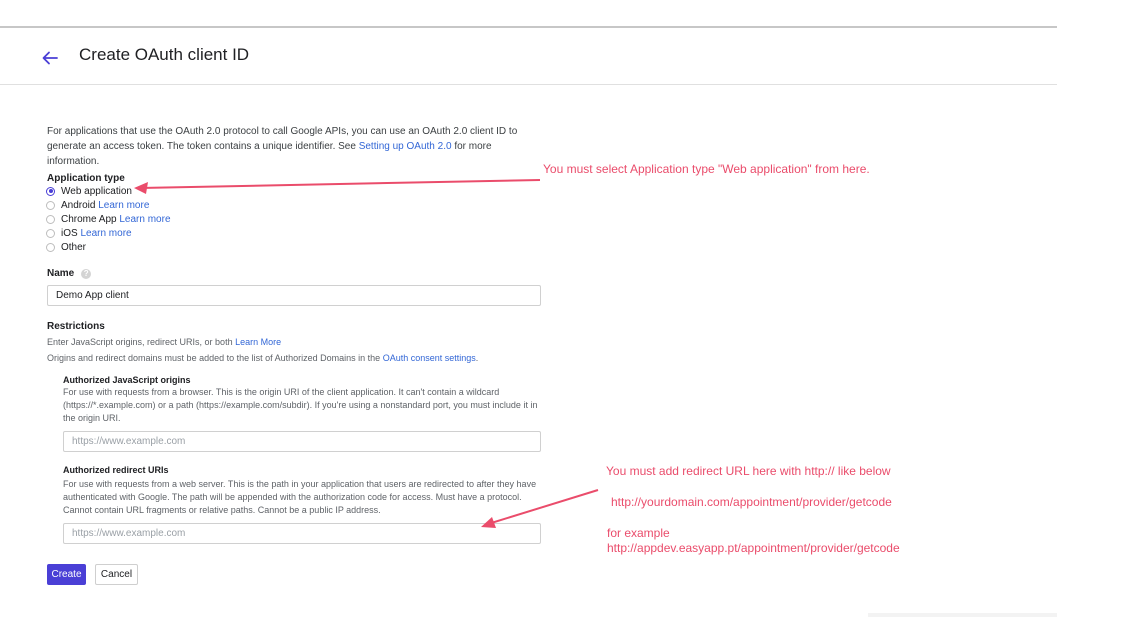 This screenshot has width=1128, height=630. Describe the element at coordinates (302, 533) in the screenshot. I see `redirect-uris-input: https://www.example.com` at that location.